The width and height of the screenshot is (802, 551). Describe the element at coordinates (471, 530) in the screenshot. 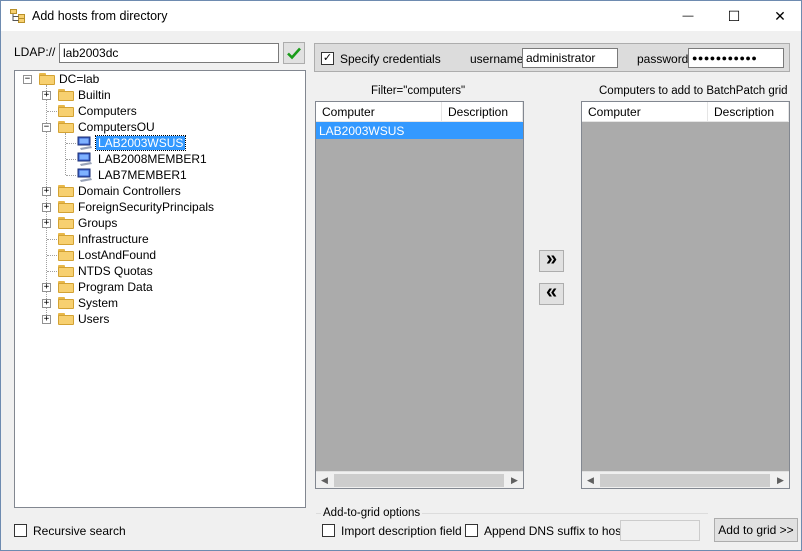

I see `append-dns-suffix-checkbox` at that location.